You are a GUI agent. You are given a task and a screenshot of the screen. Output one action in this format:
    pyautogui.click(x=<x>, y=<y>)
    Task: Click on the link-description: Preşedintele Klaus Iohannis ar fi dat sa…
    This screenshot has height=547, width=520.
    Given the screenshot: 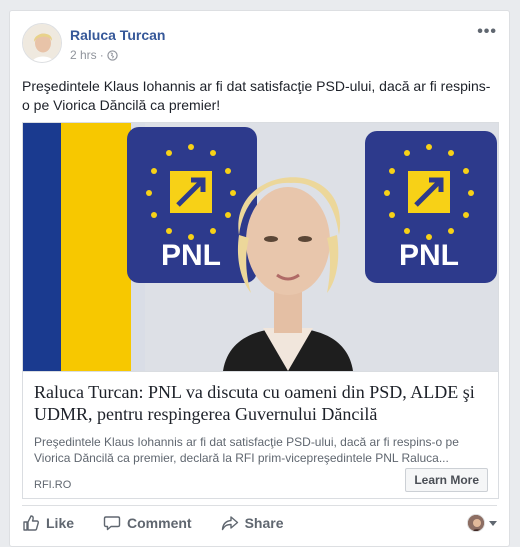 What is the action you would take?
    pyautogui.click(x=246, y=450)
    